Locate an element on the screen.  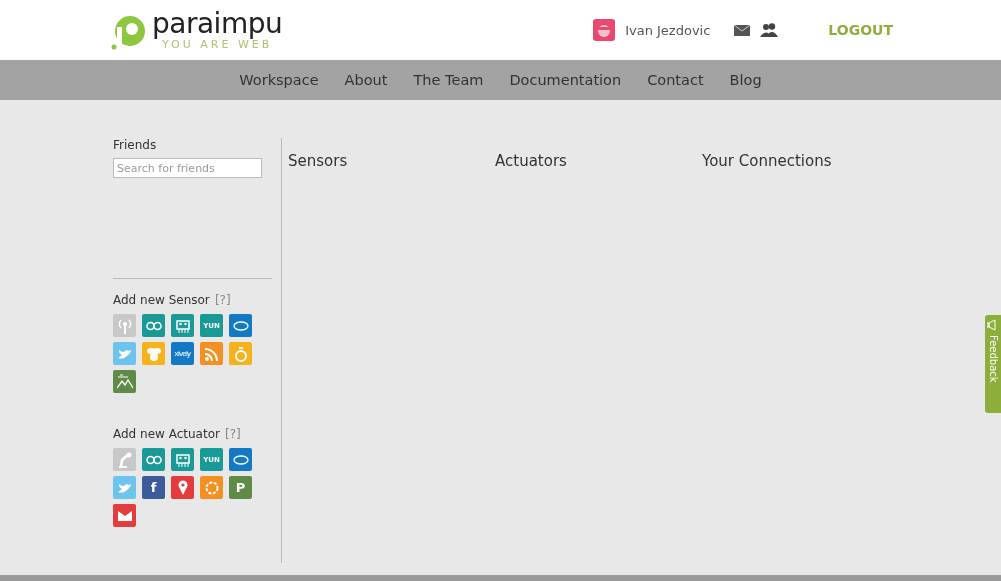
antenna-icon is located at coordinates (124, 325).